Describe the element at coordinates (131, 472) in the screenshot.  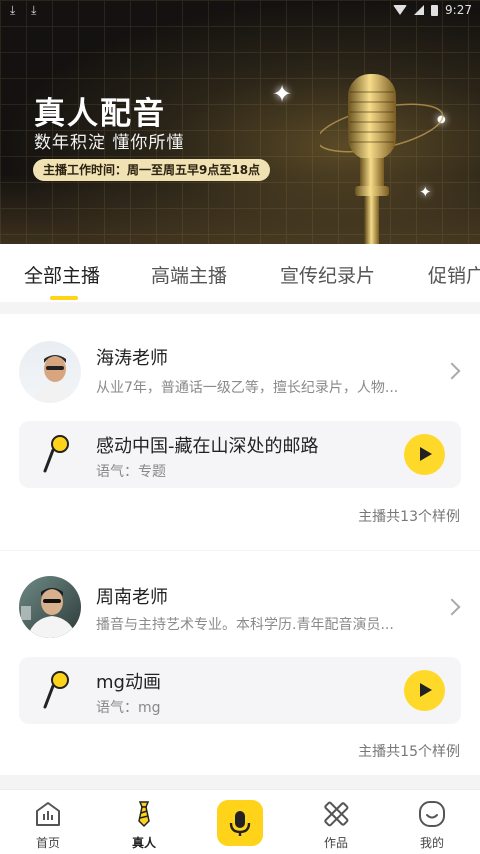
I see `sample-tone: 语气：专题` at that location.